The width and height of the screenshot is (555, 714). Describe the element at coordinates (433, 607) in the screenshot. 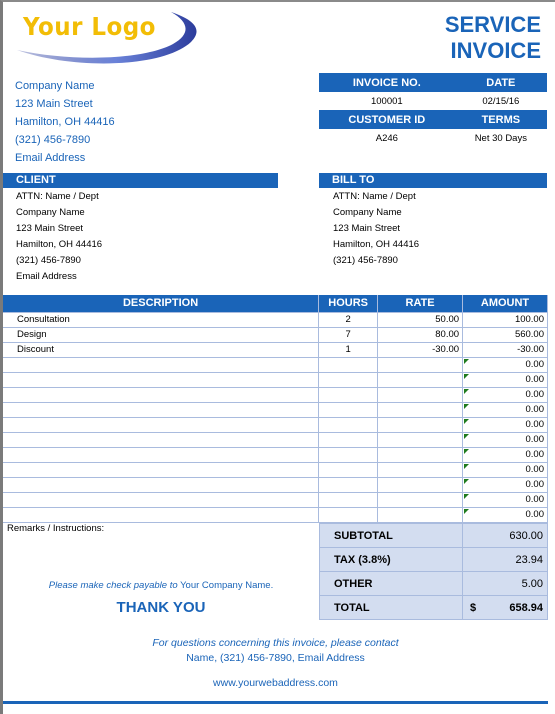

I see `total-row: TOTAL $ 658.94` at that location.